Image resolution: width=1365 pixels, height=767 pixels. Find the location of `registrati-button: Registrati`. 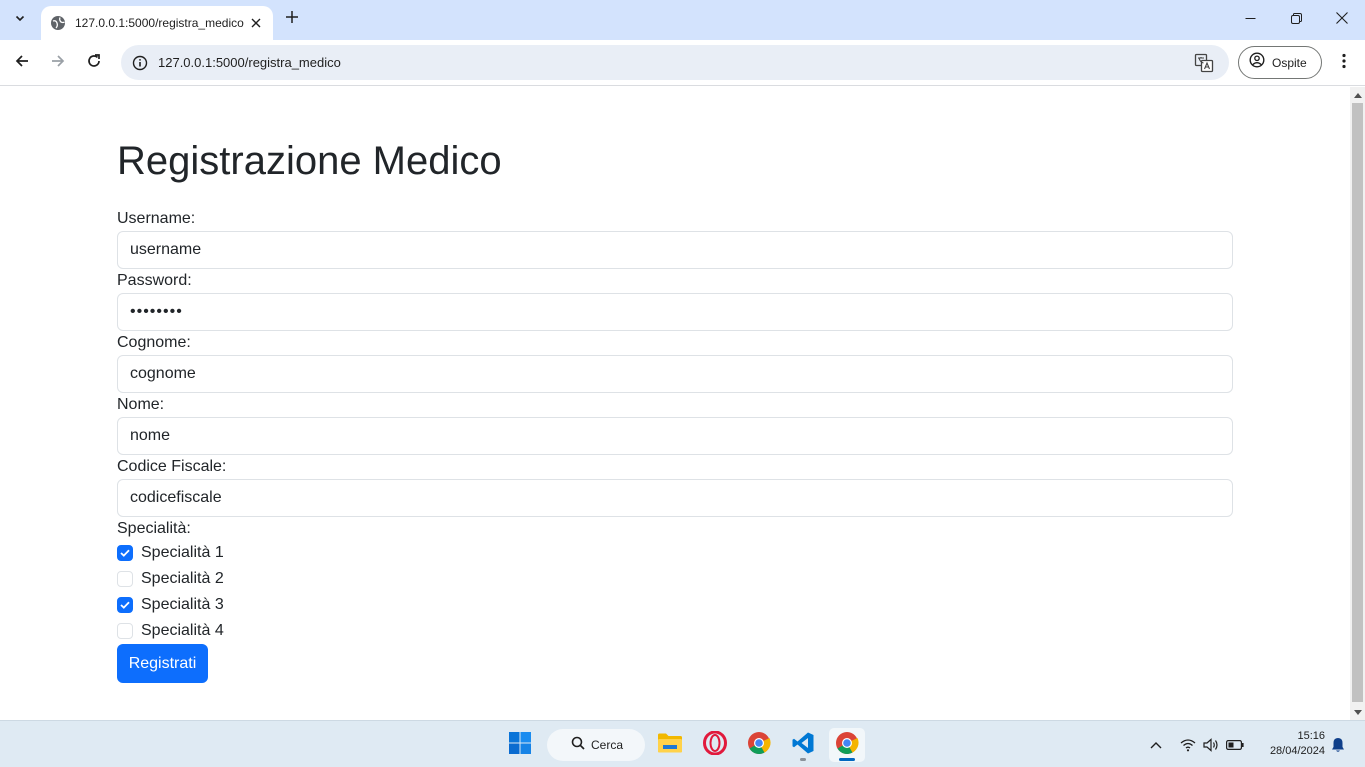

registrati-button: Registrati is located at coordinates (162, 663).